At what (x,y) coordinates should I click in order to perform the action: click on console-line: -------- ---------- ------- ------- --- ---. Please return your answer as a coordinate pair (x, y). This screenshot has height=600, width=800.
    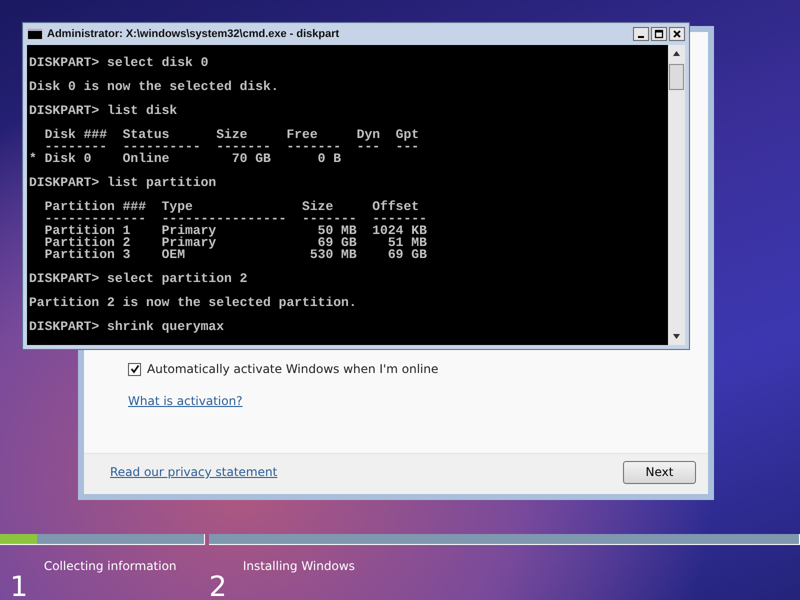
    Looking at the image, I should click on (232, 147).